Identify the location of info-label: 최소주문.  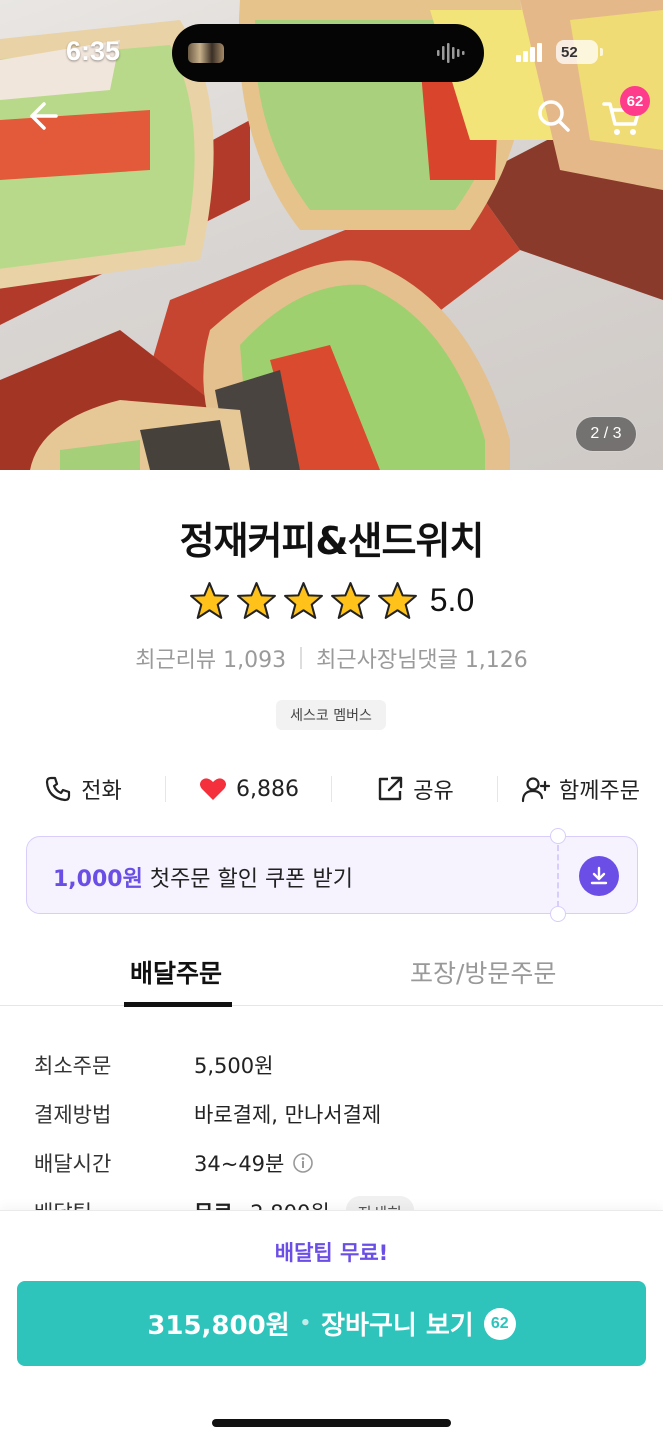
(73, 1065).